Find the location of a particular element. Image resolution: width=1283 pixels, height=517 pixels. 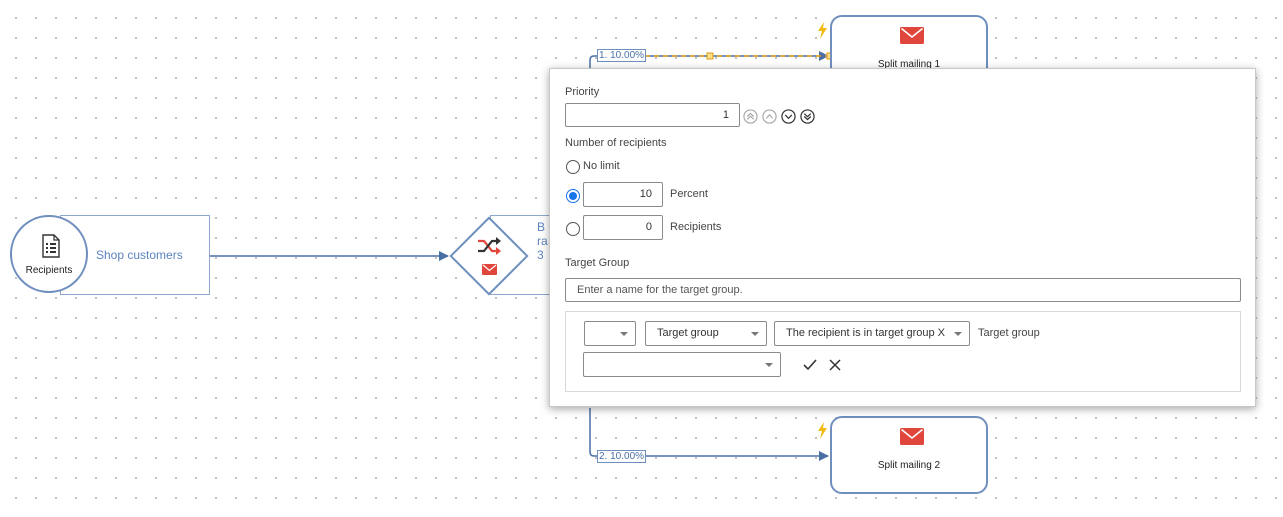

rule-condition-select: The recipient is in target group X is located at coordinates (872, 333).